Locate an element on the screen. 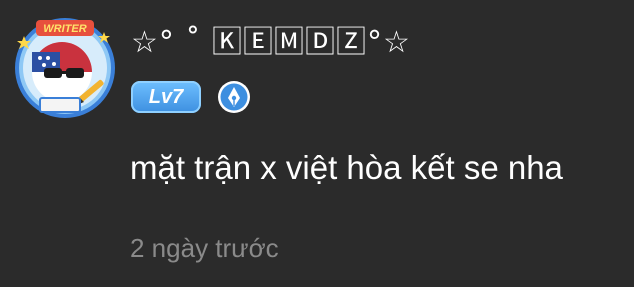  pen-nib-icon is located at coordinates (234, 97).